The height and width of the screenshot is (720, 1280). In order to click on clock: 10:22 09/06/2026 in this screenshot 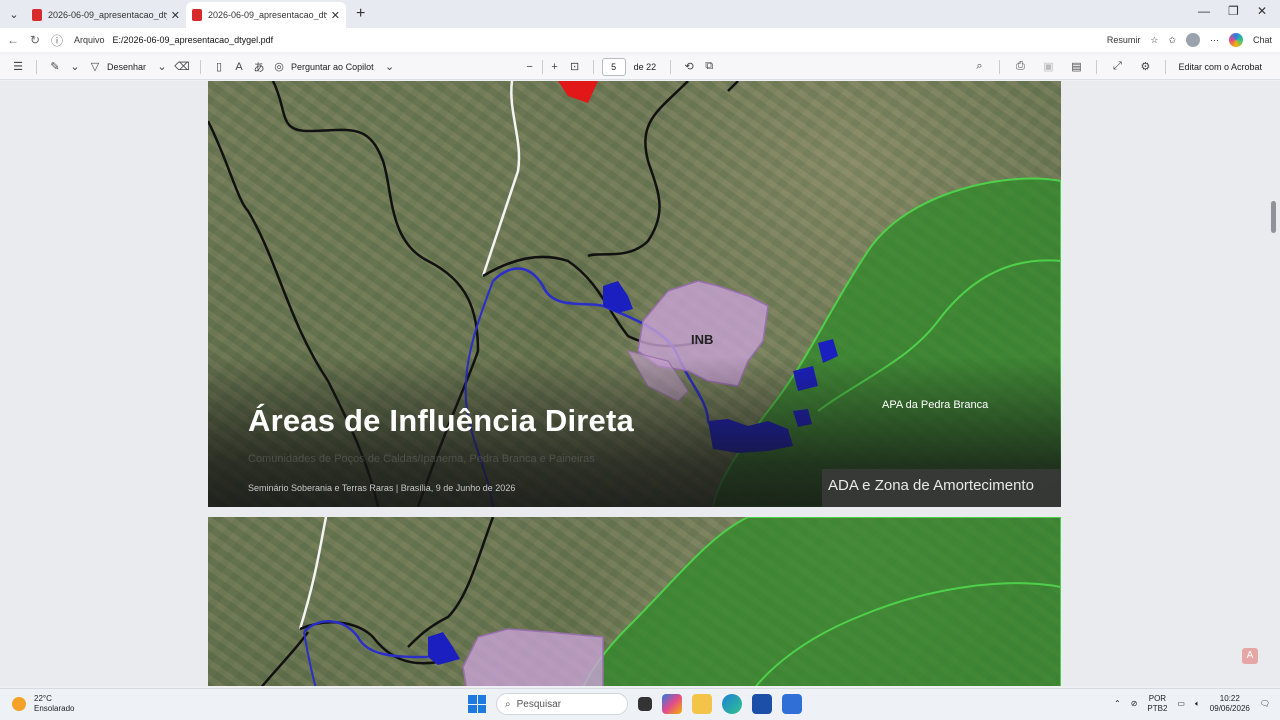, I will do `click(1230, 704)`.